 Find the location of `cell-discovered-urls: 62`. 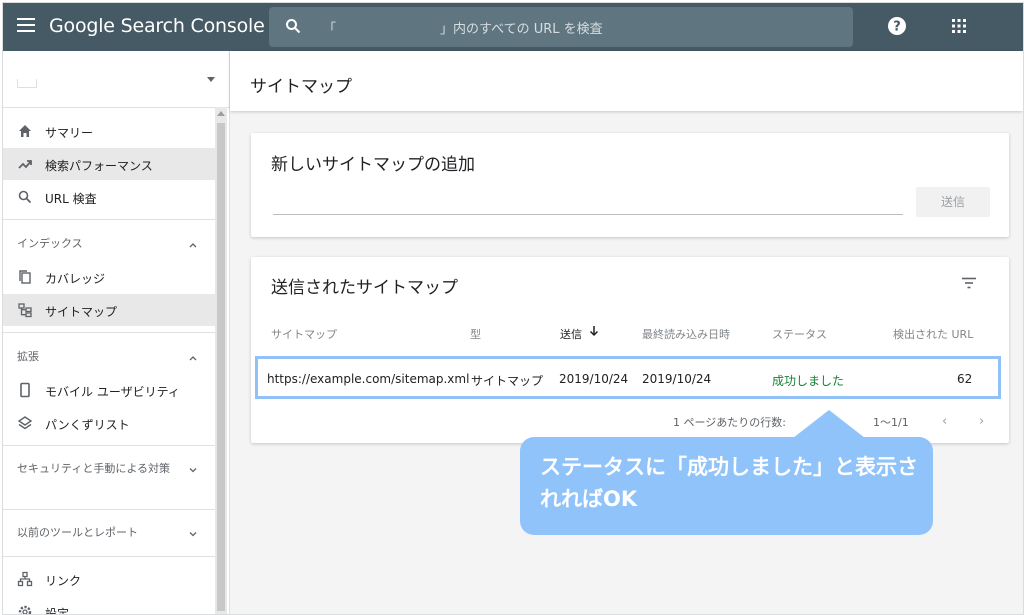

cell-discovered-urls: 62 is located at coordinates (965, 379).